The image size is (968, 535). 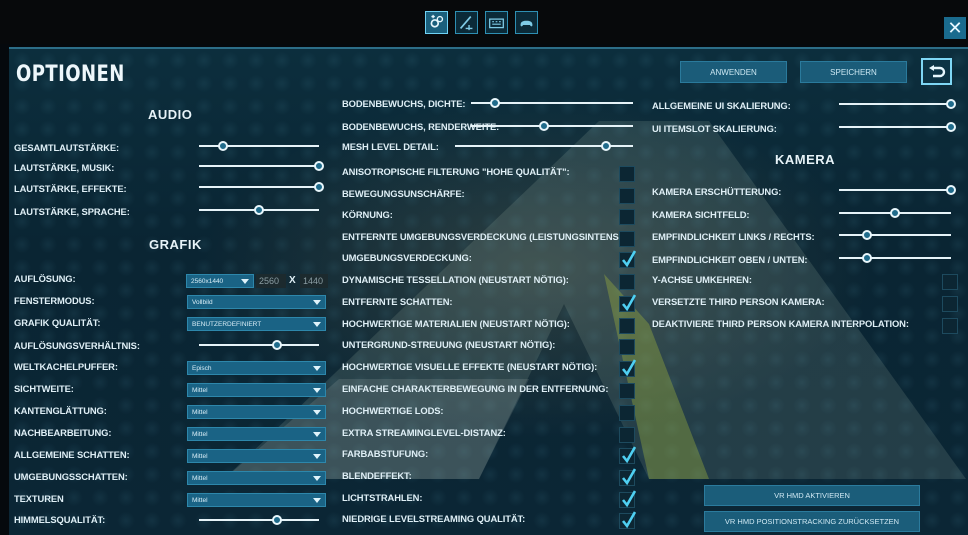 I want to click on ui-slider-1-knob, so click(x=951, y=127).